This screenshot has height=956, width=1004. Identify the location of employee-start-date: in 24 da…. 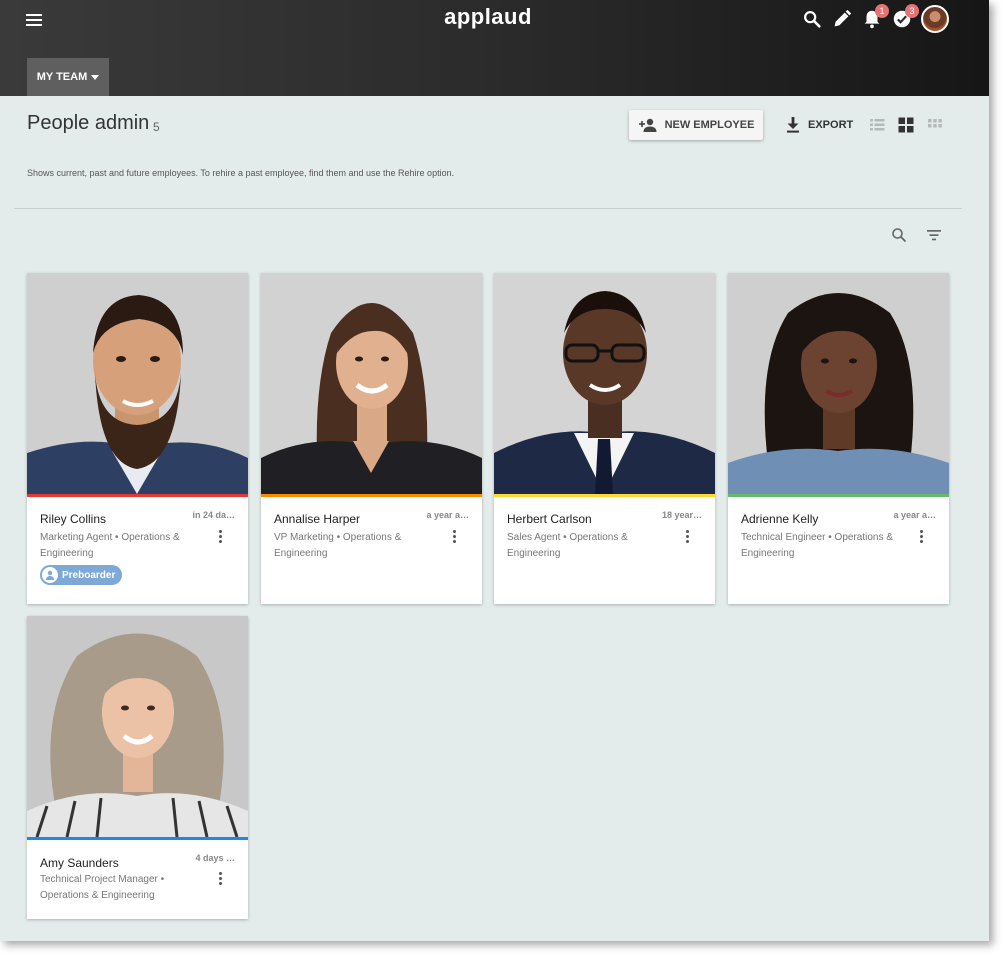
(213, 515).